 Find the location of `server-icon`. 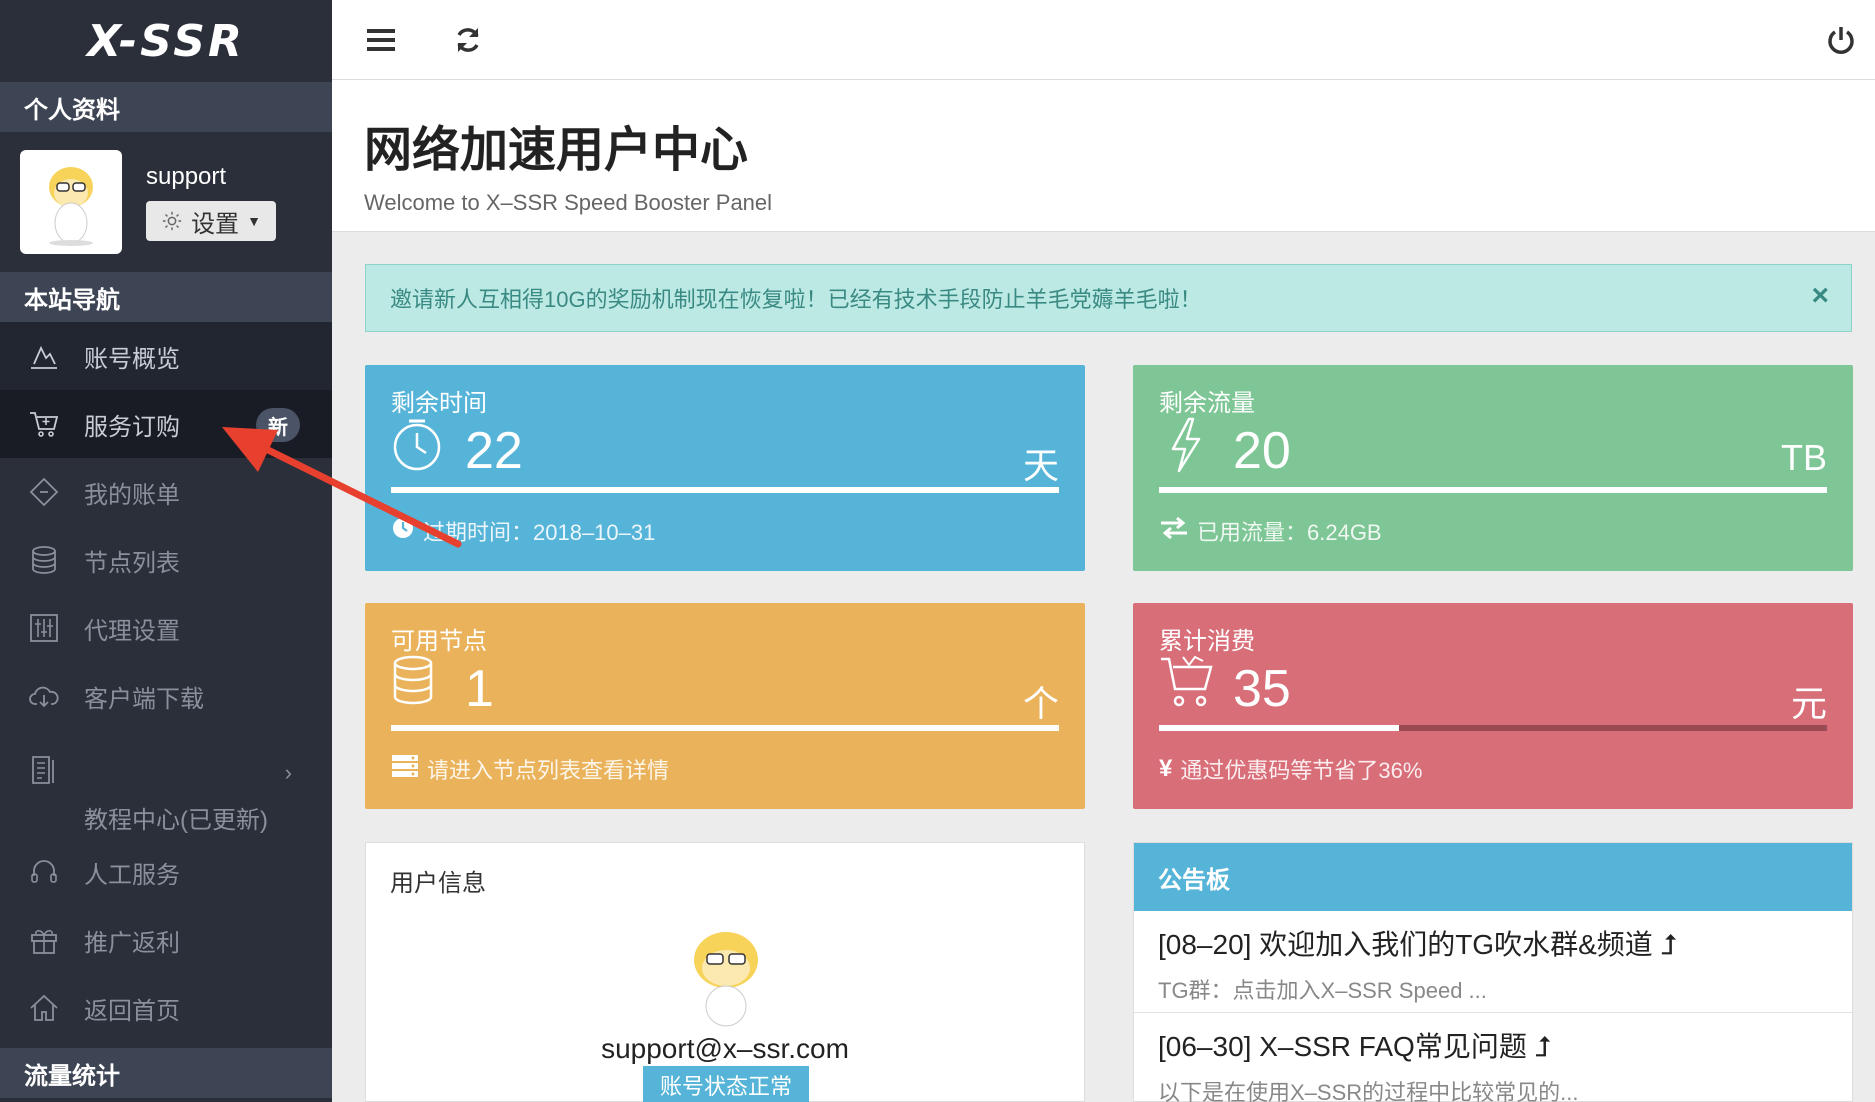

server-icon is located at coordinates (405, 769).